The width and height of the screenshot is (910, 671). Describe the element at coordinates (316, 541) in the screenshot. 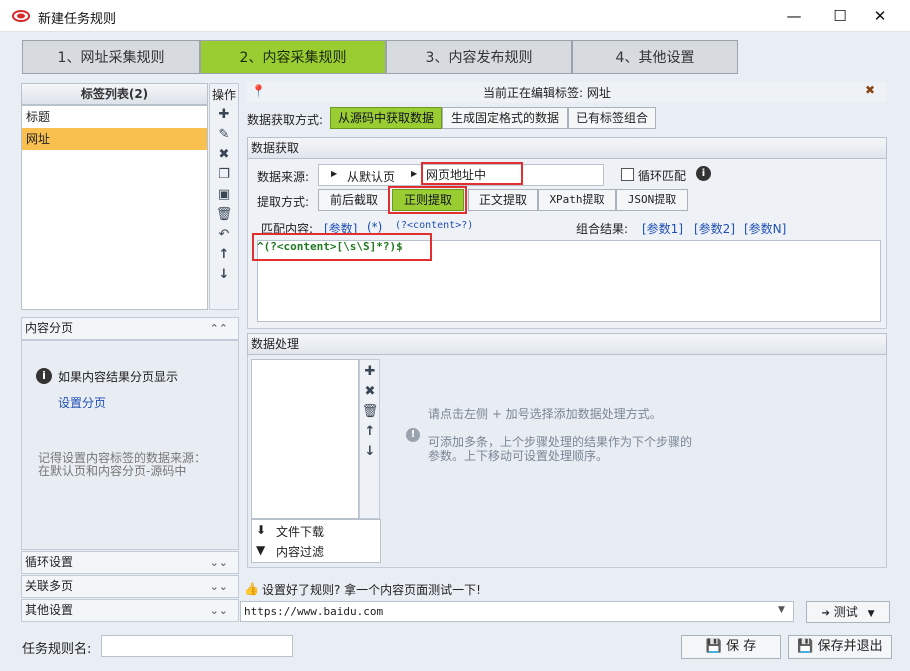

I see `processing-quick-menu: ⬇ 文件下载 ▼ 内容过滤` at that location.